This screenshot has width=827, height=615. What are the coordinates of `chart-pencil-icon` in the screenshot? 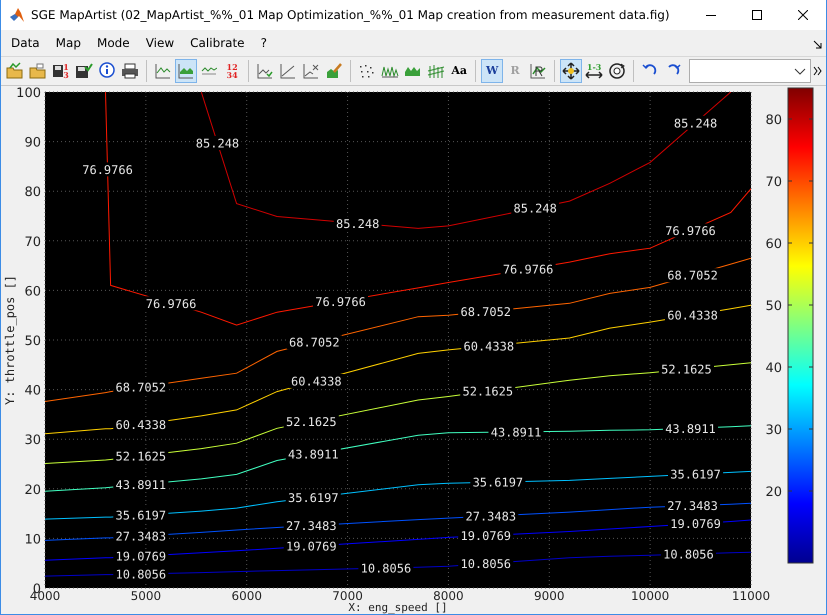 It's located at (334, 71).